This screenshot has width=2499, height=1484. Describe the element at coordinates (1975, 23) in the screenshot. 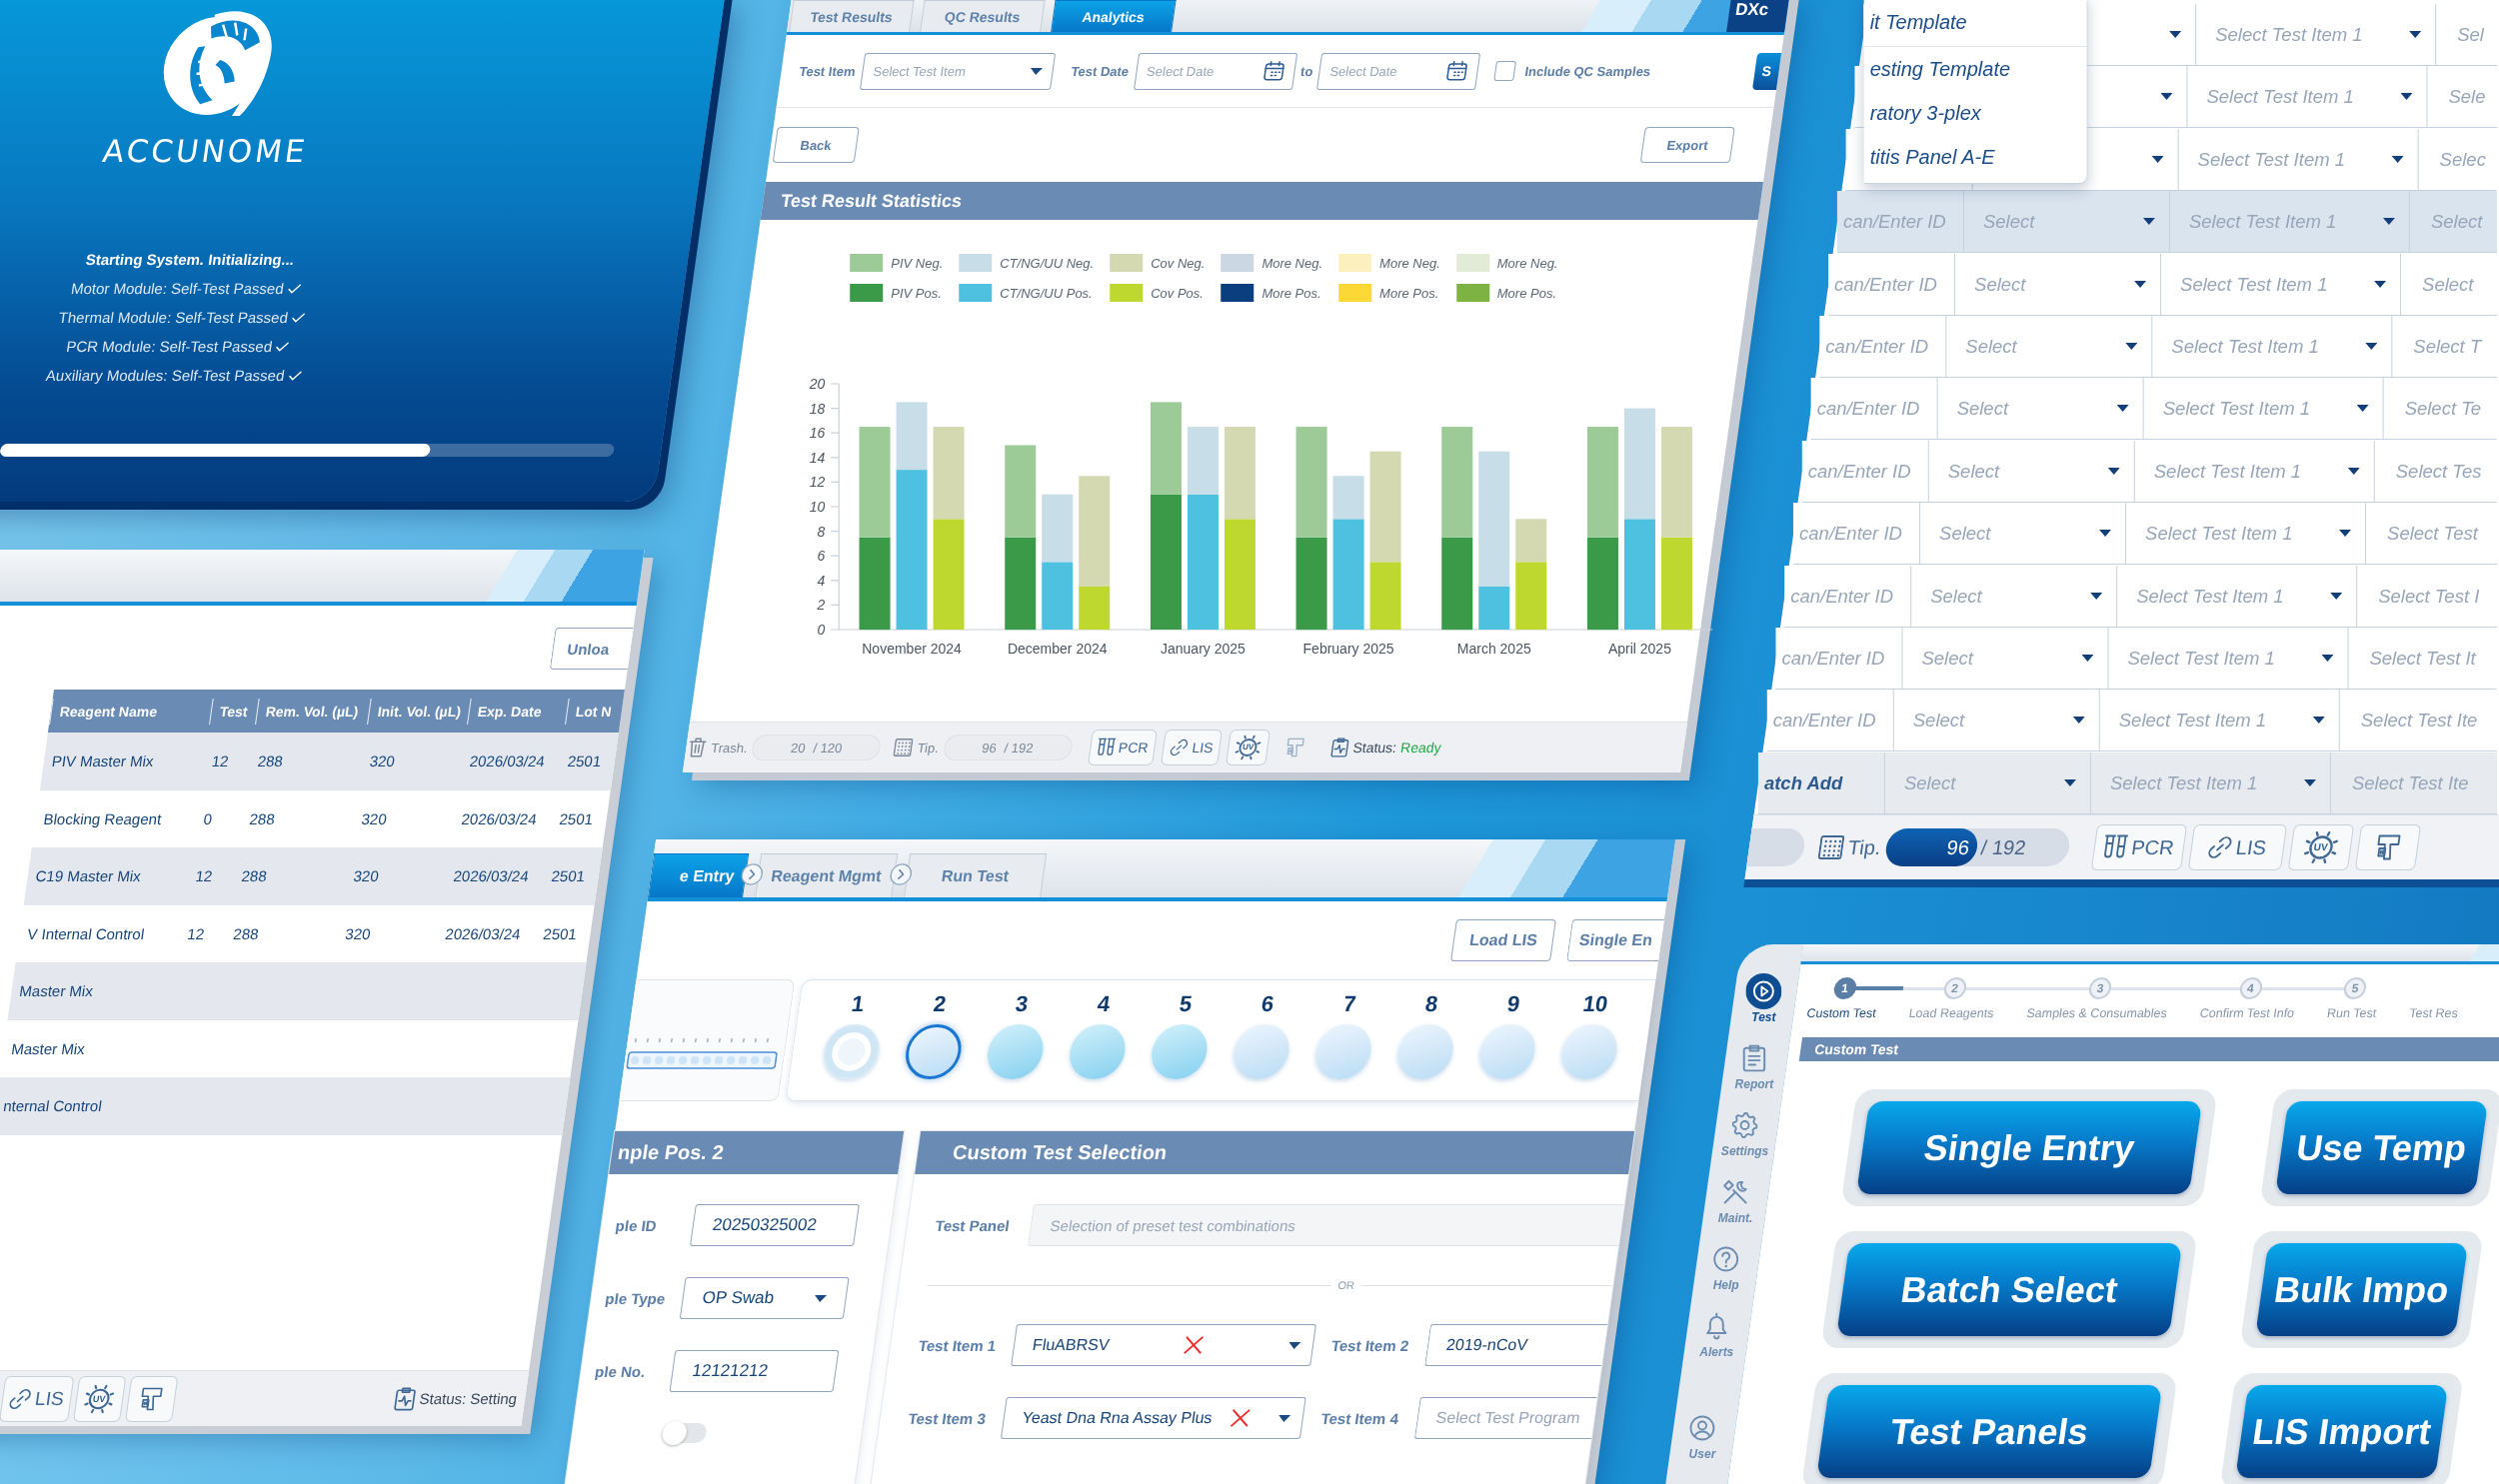

I see `menu-item: it Template` at that location.